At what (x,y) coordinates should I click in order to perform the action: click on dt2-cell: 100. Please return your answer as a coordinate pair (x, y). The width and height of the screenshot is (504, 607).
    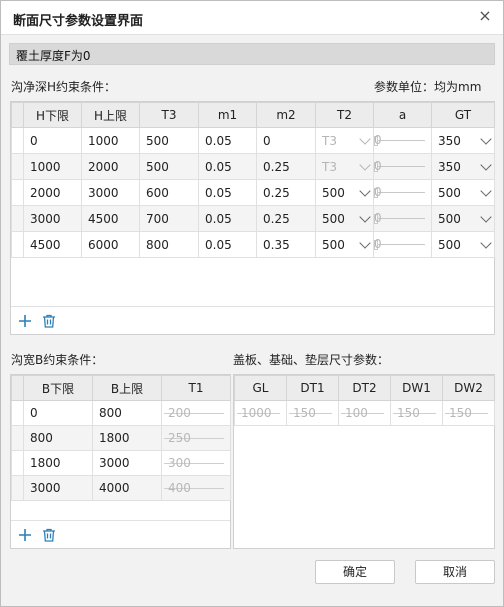
    Looking at the image, I should click on (364, 413).